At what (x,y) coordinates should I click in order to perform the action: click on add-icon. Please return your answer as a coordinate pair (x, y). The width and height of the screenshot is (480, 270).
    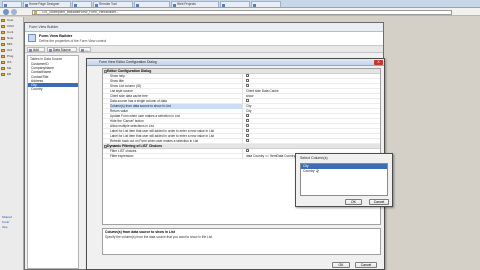
    Looking at the image, I should click on (30, 50).